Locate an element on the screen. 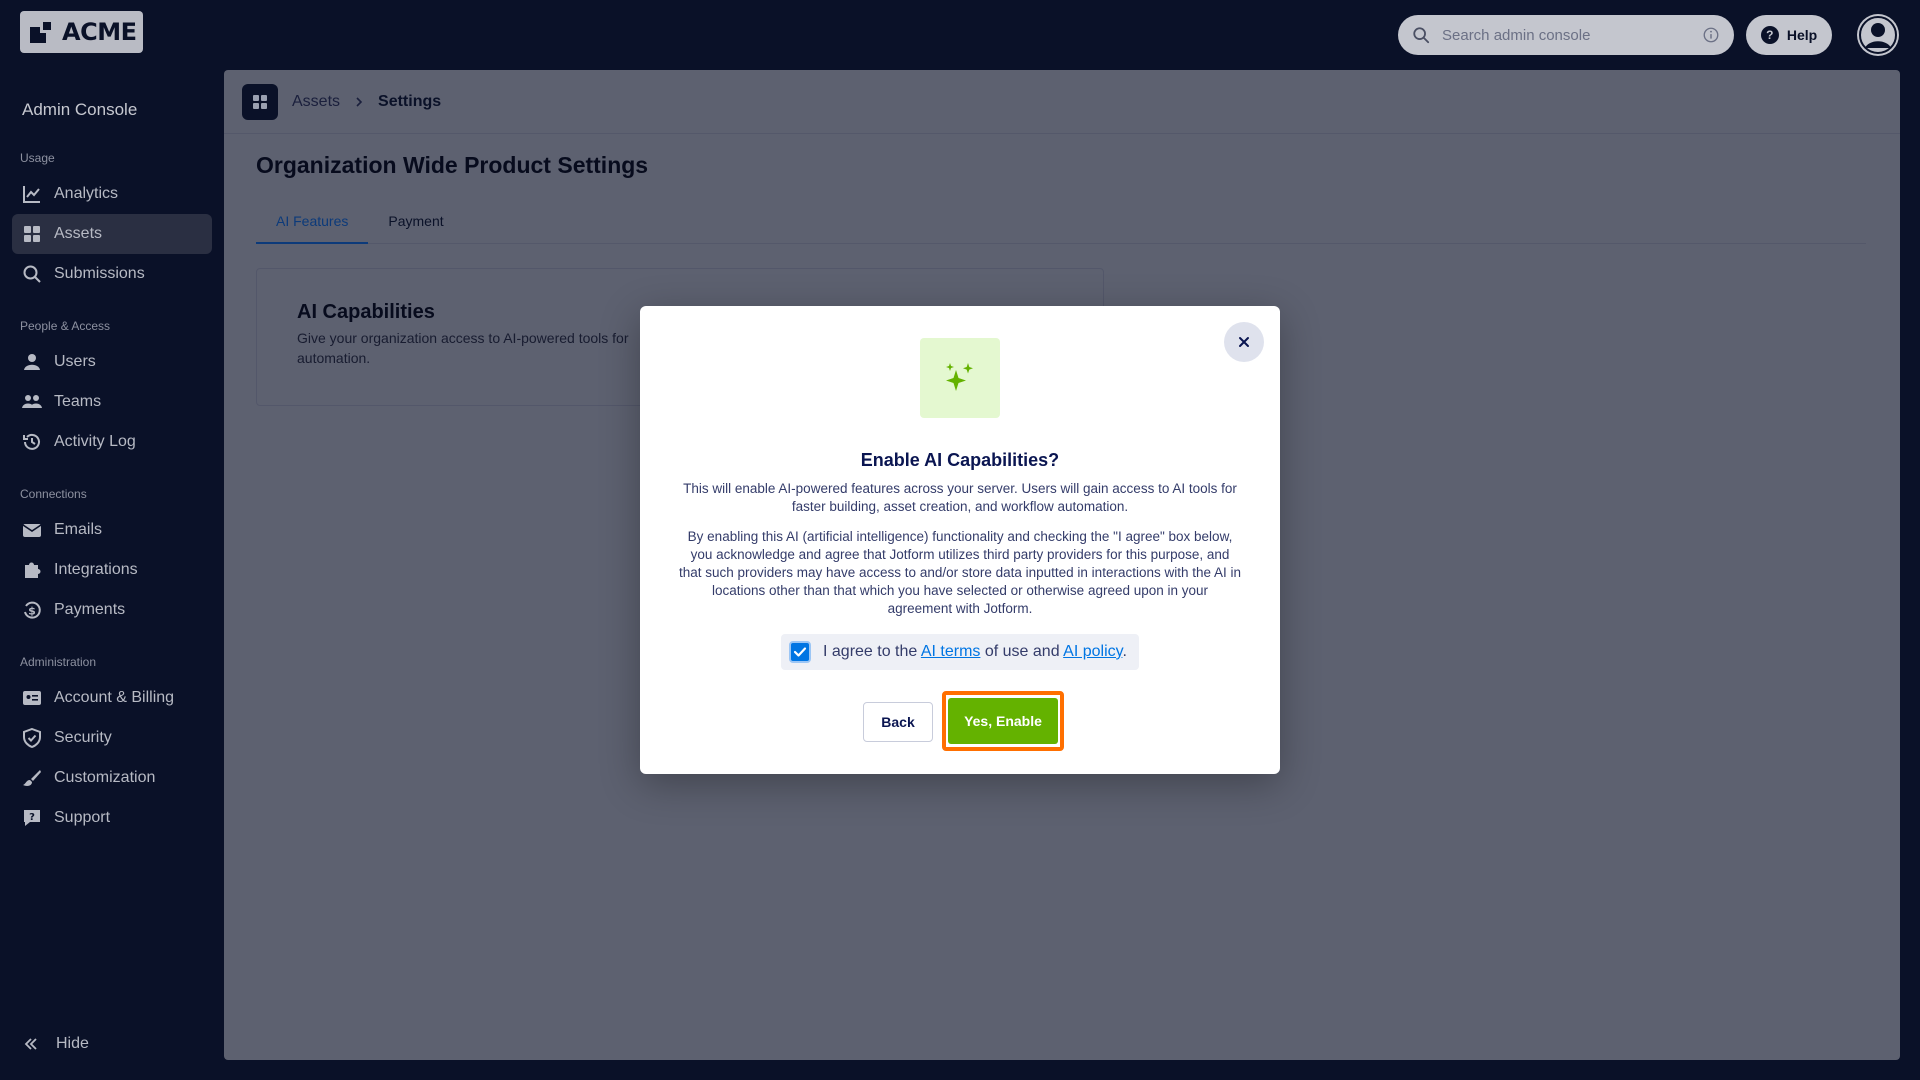 This screenshot has width=1920, height=1080. section-label-usage: Usage is located at coordinates (37, 158).